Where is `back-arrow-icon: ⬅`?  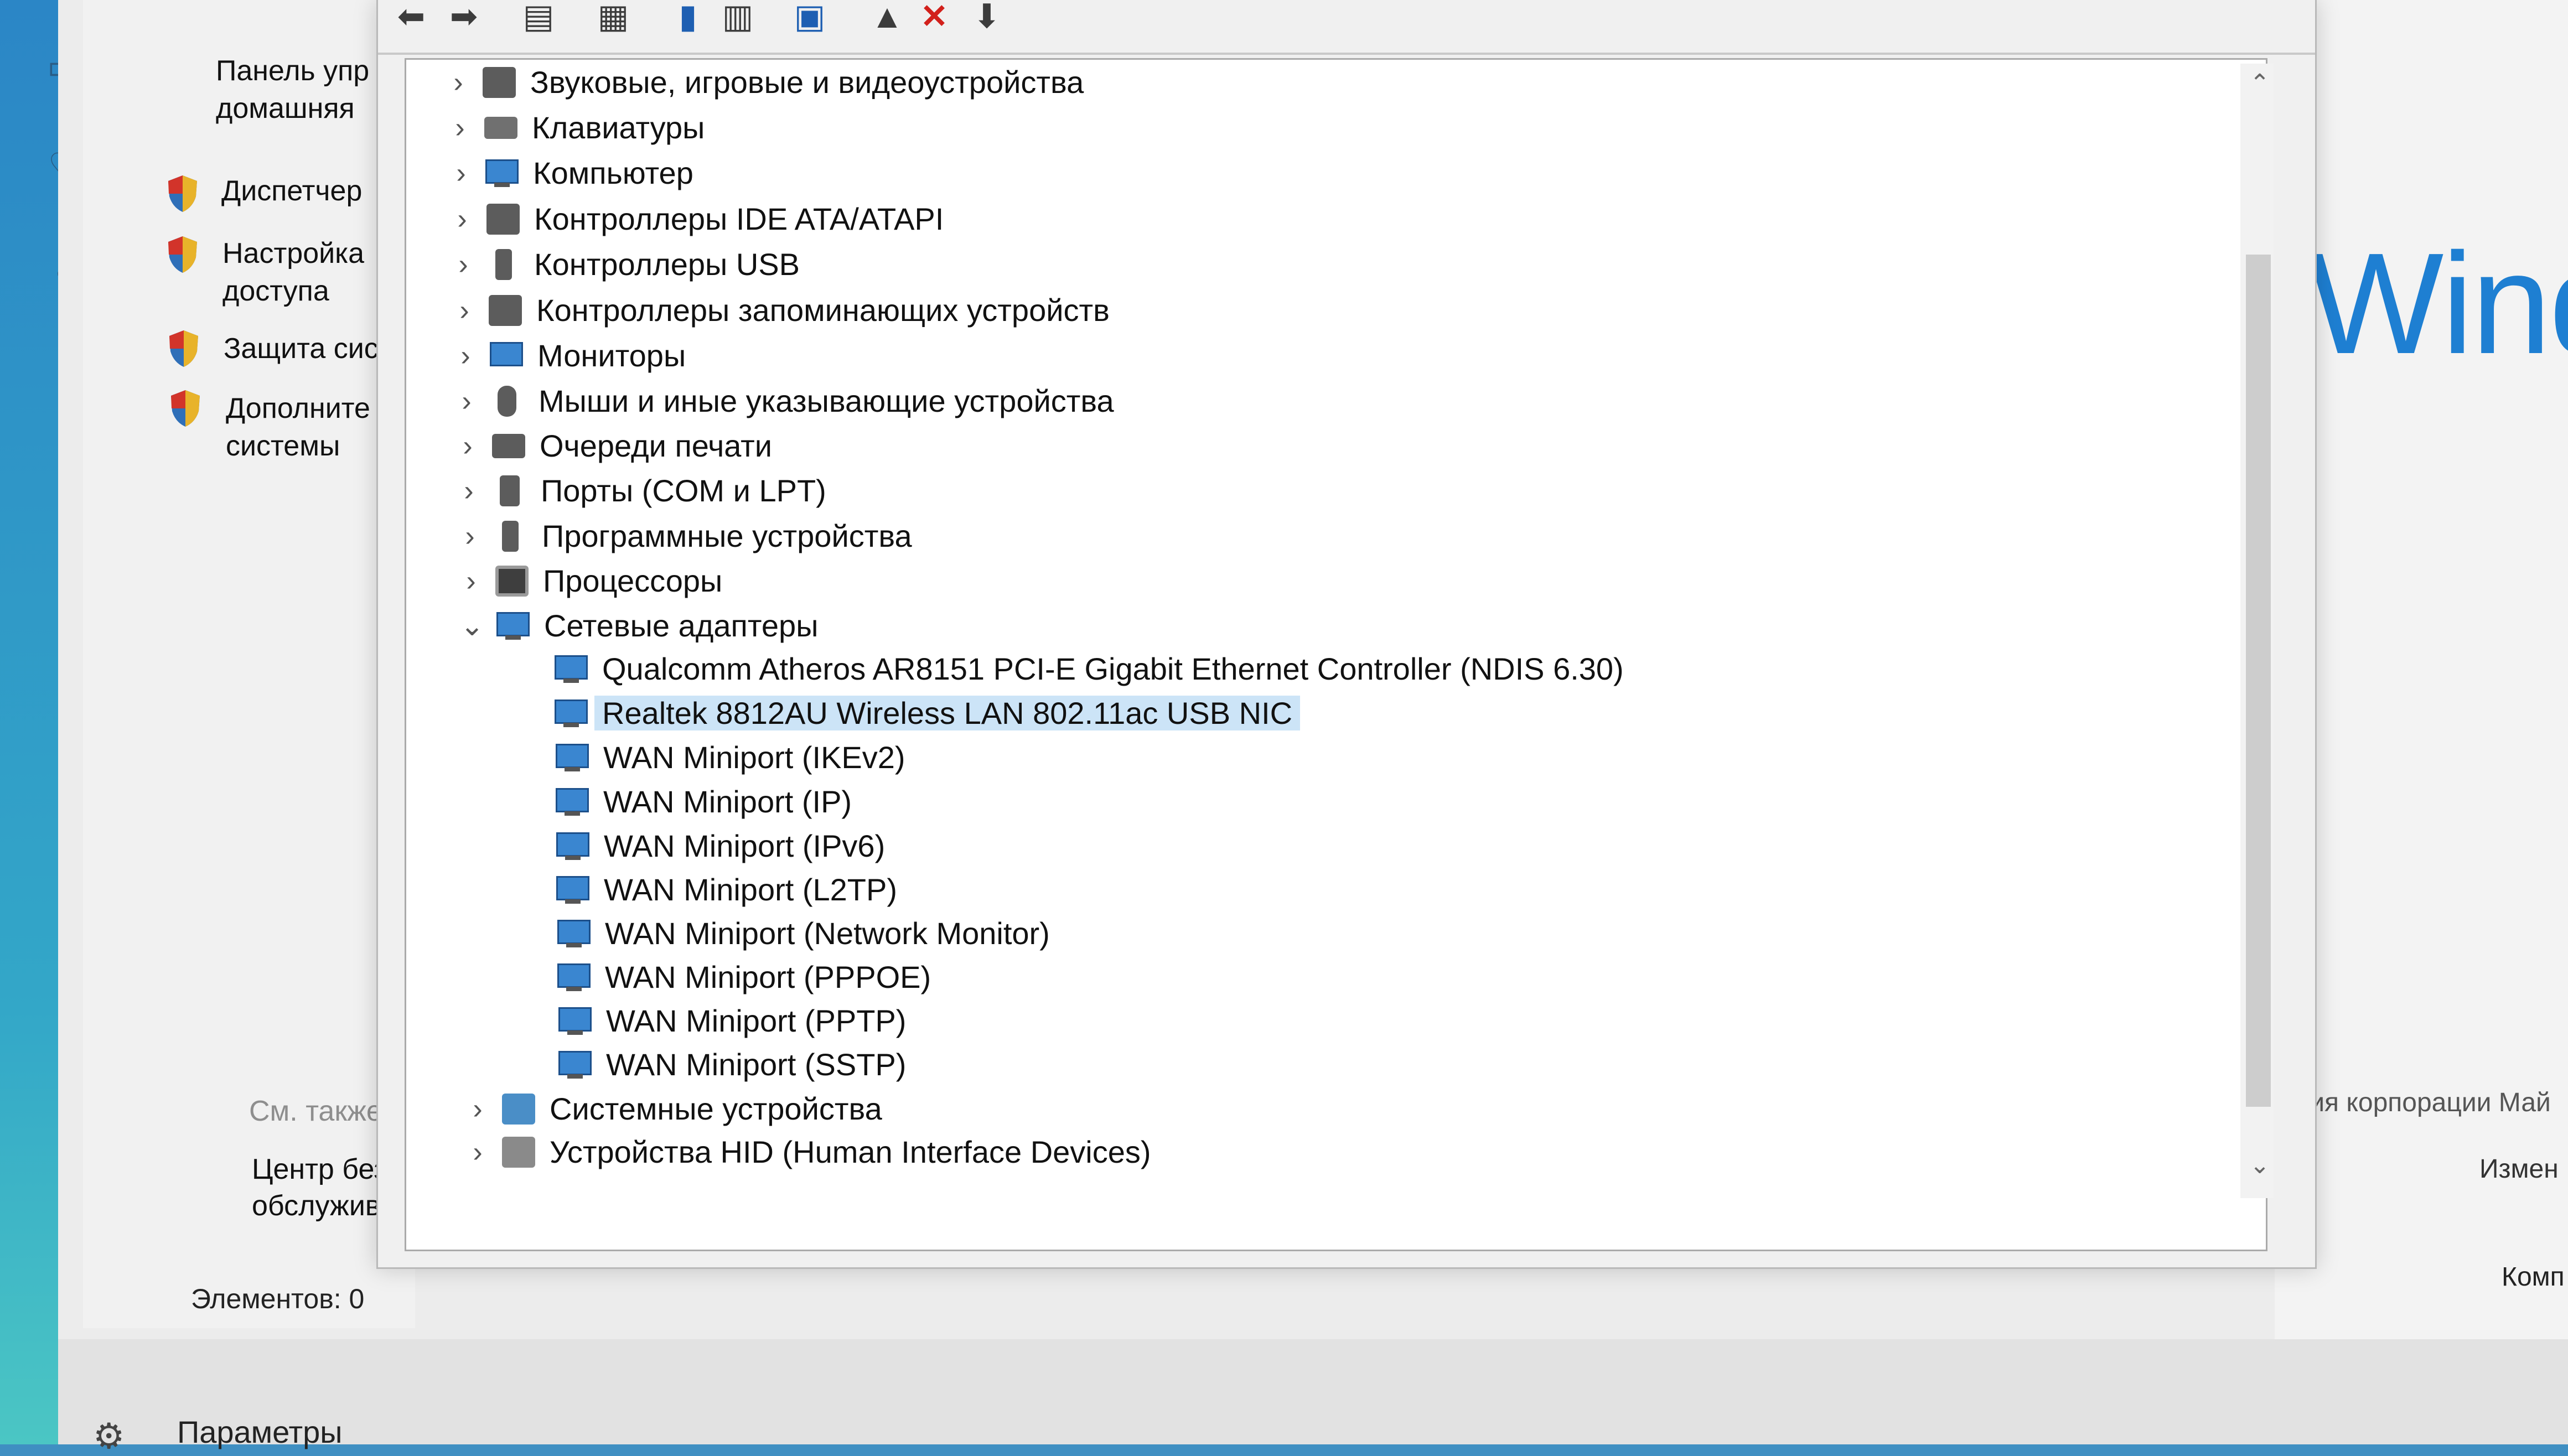 back-arrow-icon: ⬅ is located at coordinates (411, 16).